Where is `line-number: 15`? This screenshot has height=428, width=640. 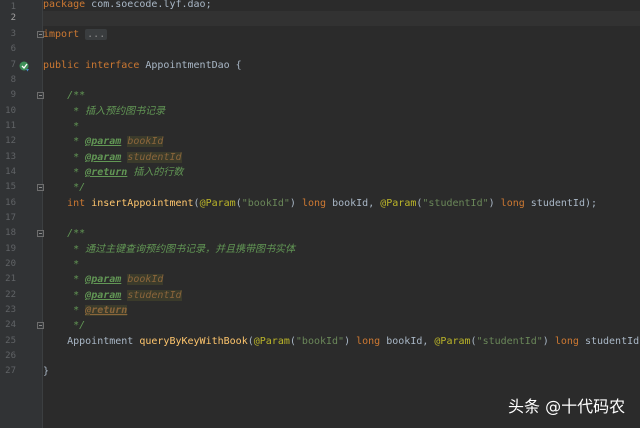 line-number: 15 is located at coordinates (10, 187).